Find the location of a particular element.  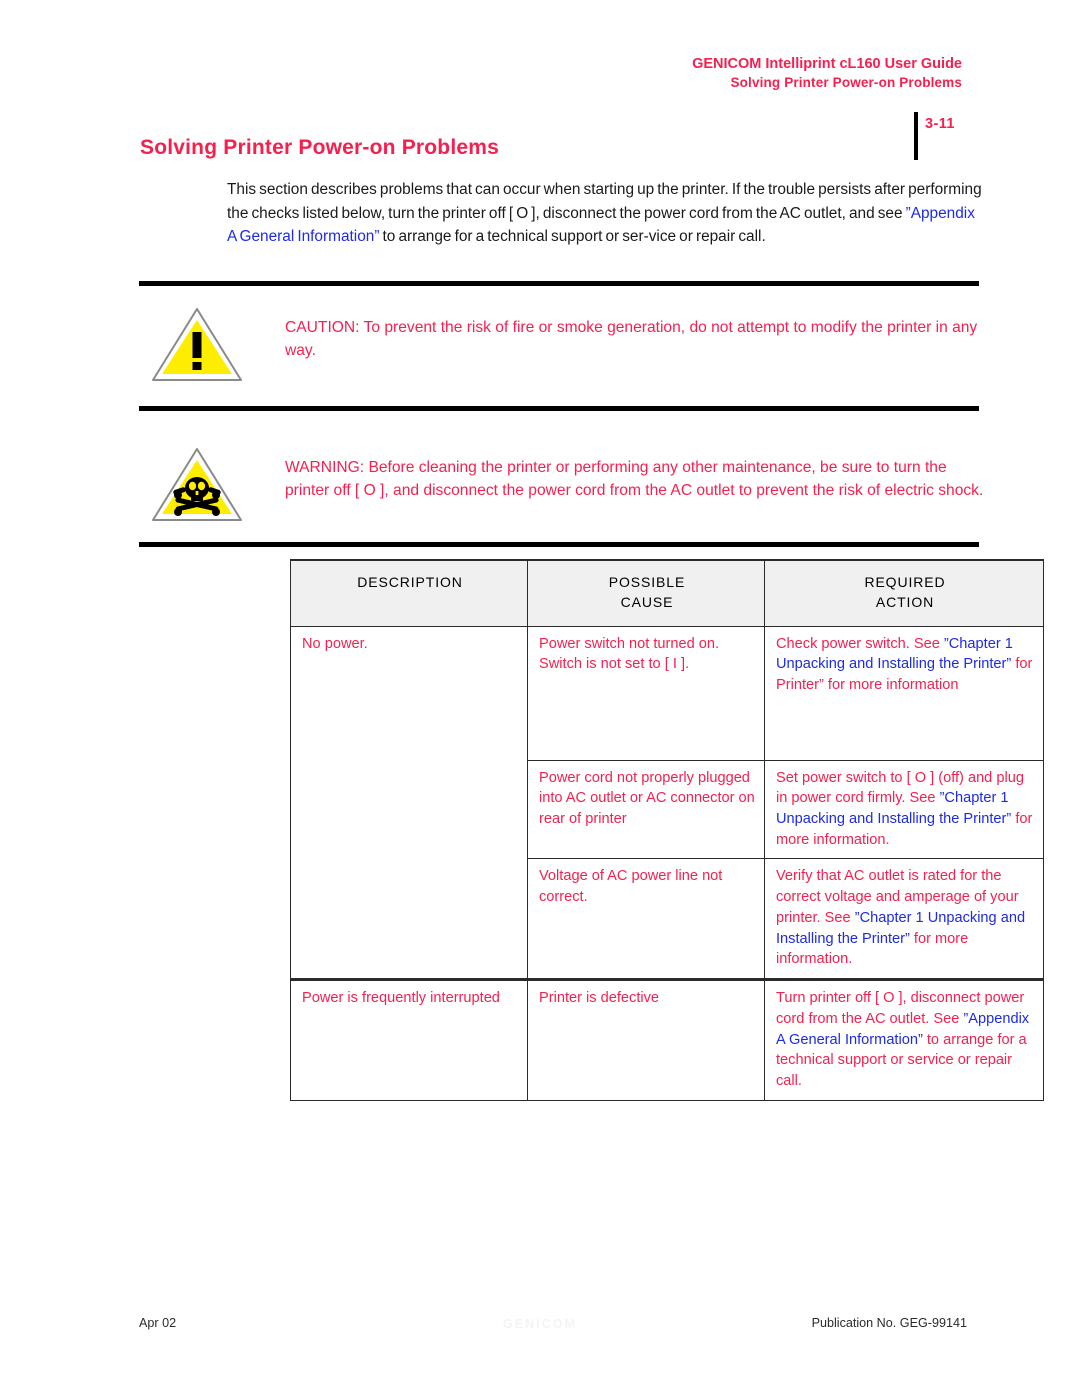

page-title: Solving Printer Power-on Problems is located at coordinates (319, 147).